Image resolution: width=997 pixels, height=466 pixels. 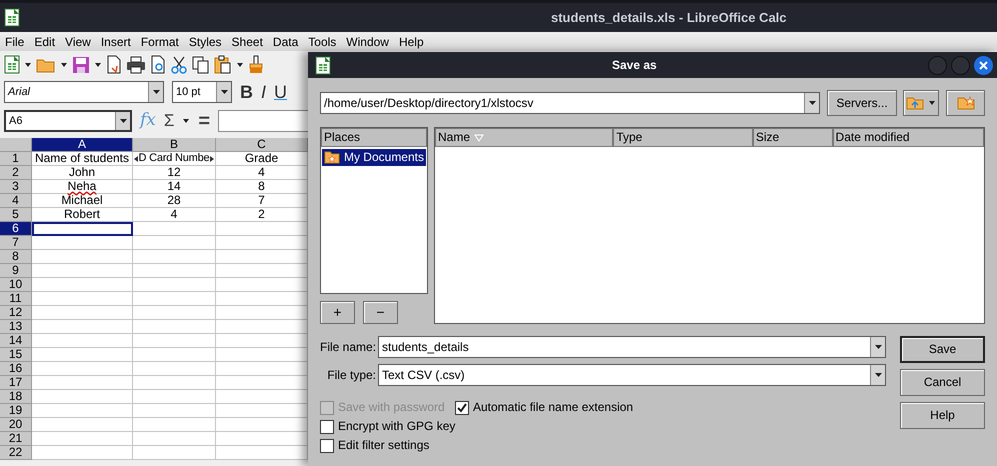 I want to click on row-header: 11, so click(x=16, y=299).